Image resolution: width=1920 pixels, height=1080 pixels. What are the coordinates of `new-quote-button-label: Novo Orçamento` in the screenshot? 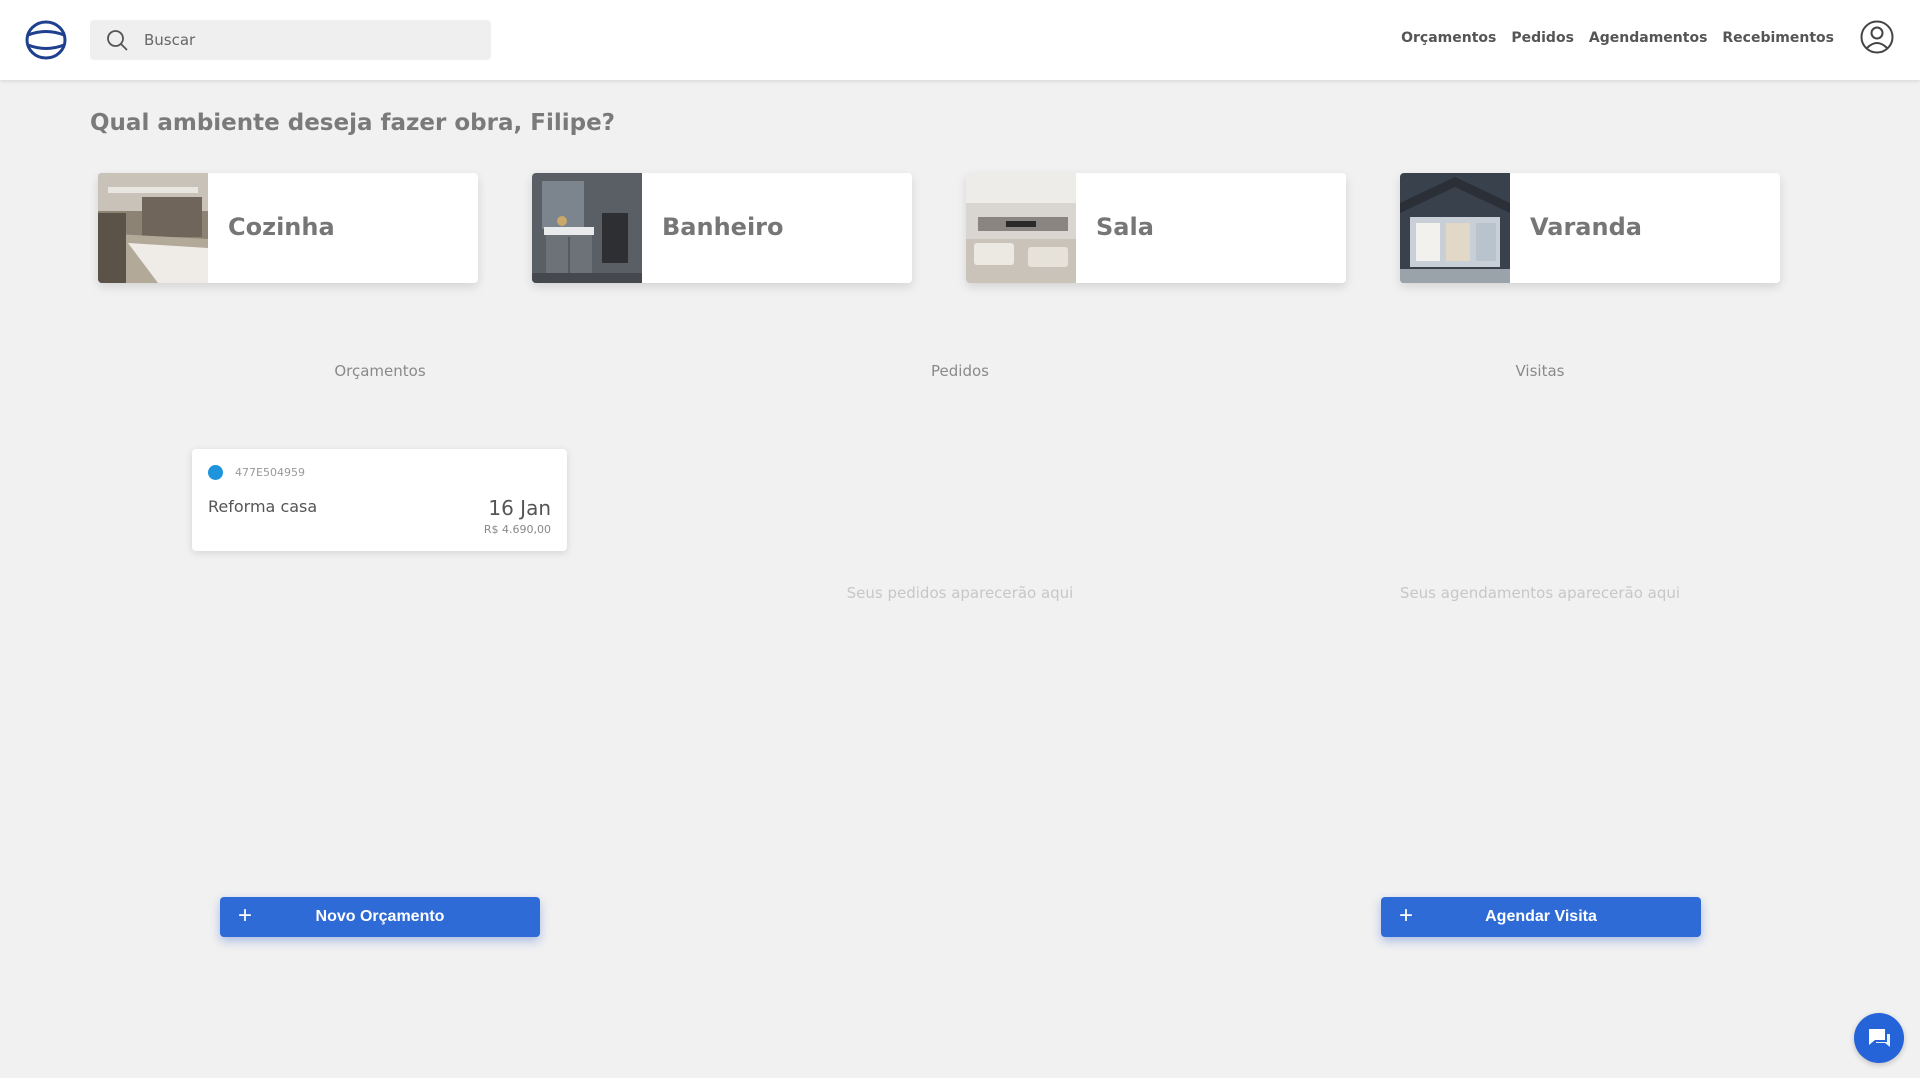 It's located at (380, 916).